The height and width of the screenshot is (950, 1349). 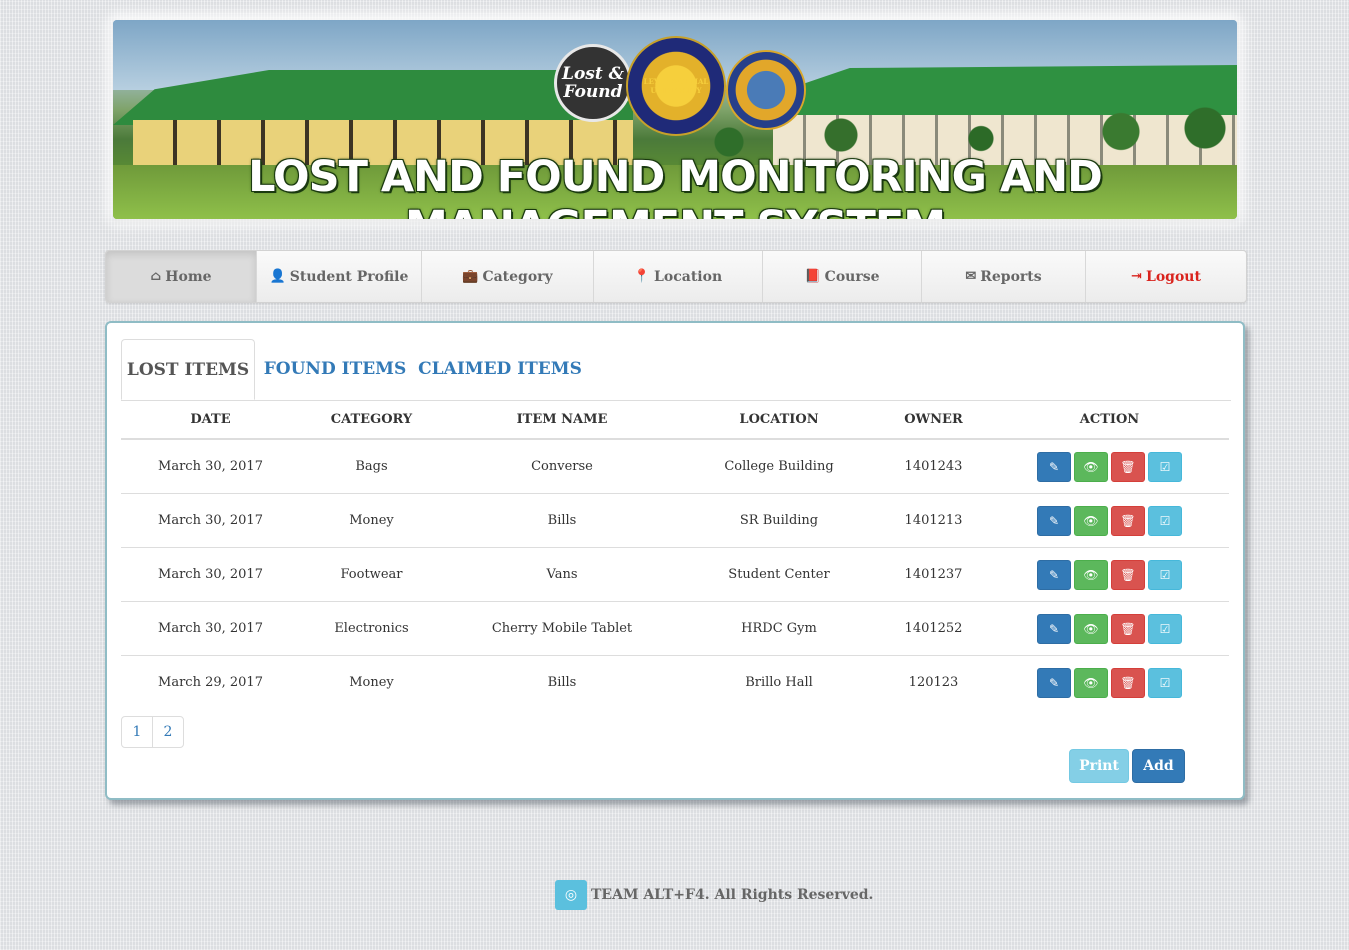 I want to click on cell-owner: 1401243, so click(x=933, y=466).